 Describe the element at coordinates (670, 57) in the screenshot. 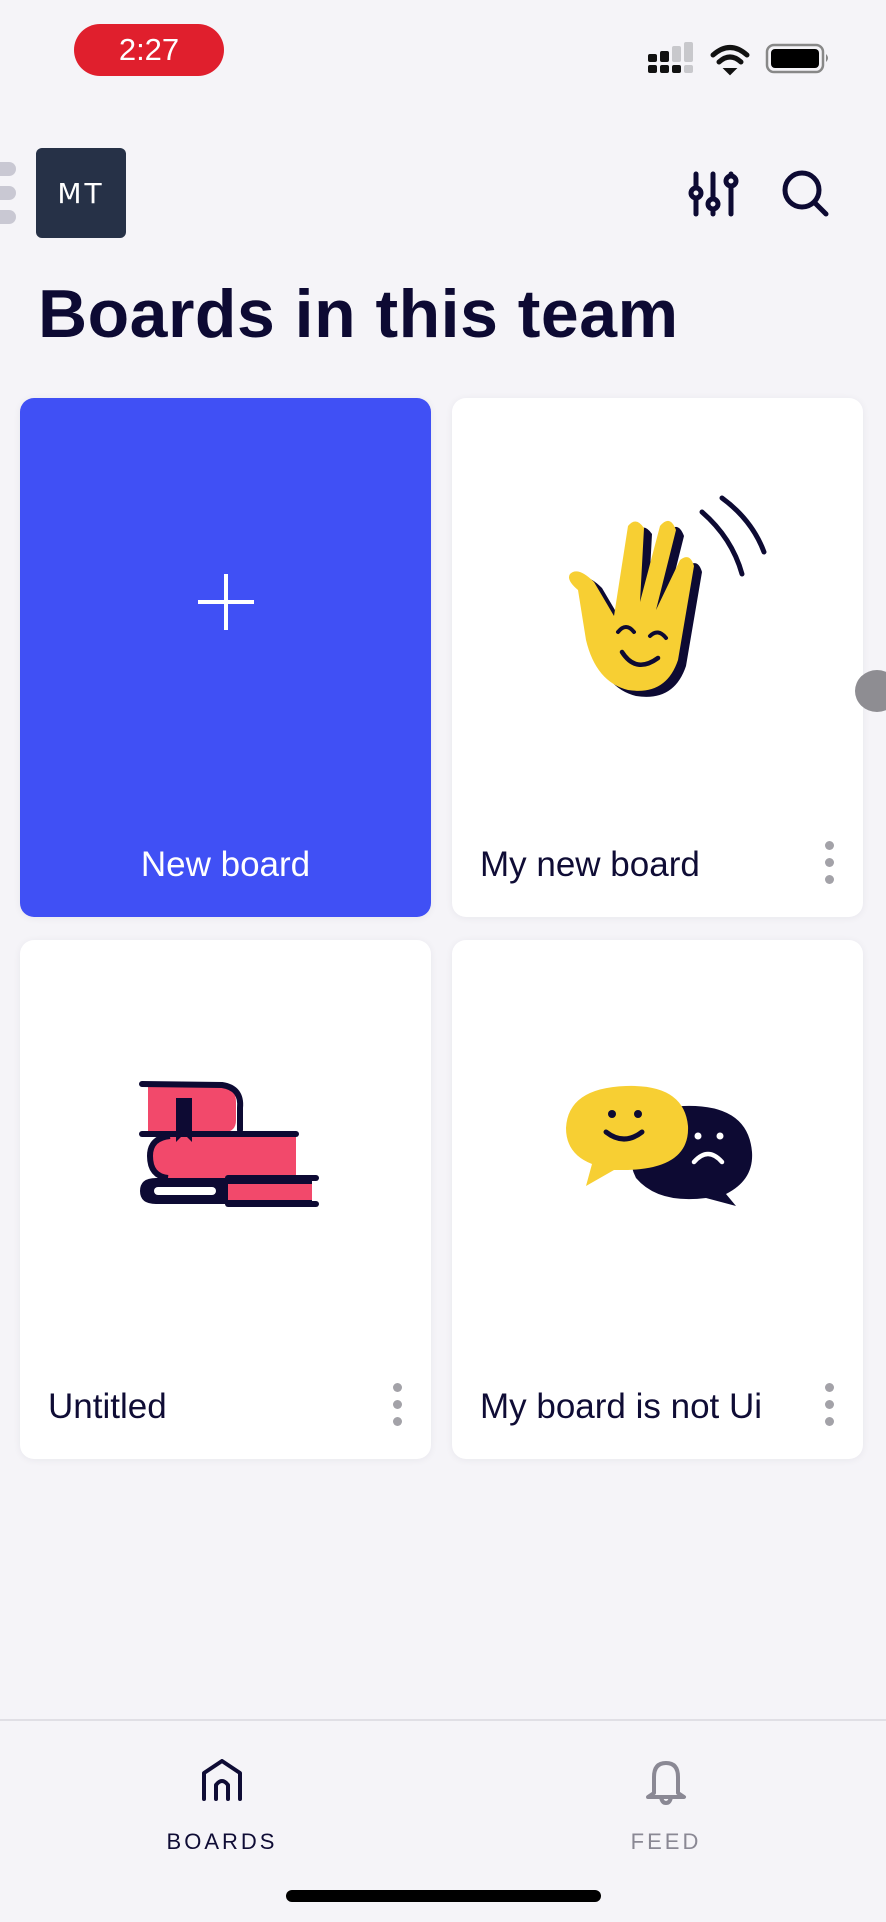

I see `cellular-signal-icon` at that location.